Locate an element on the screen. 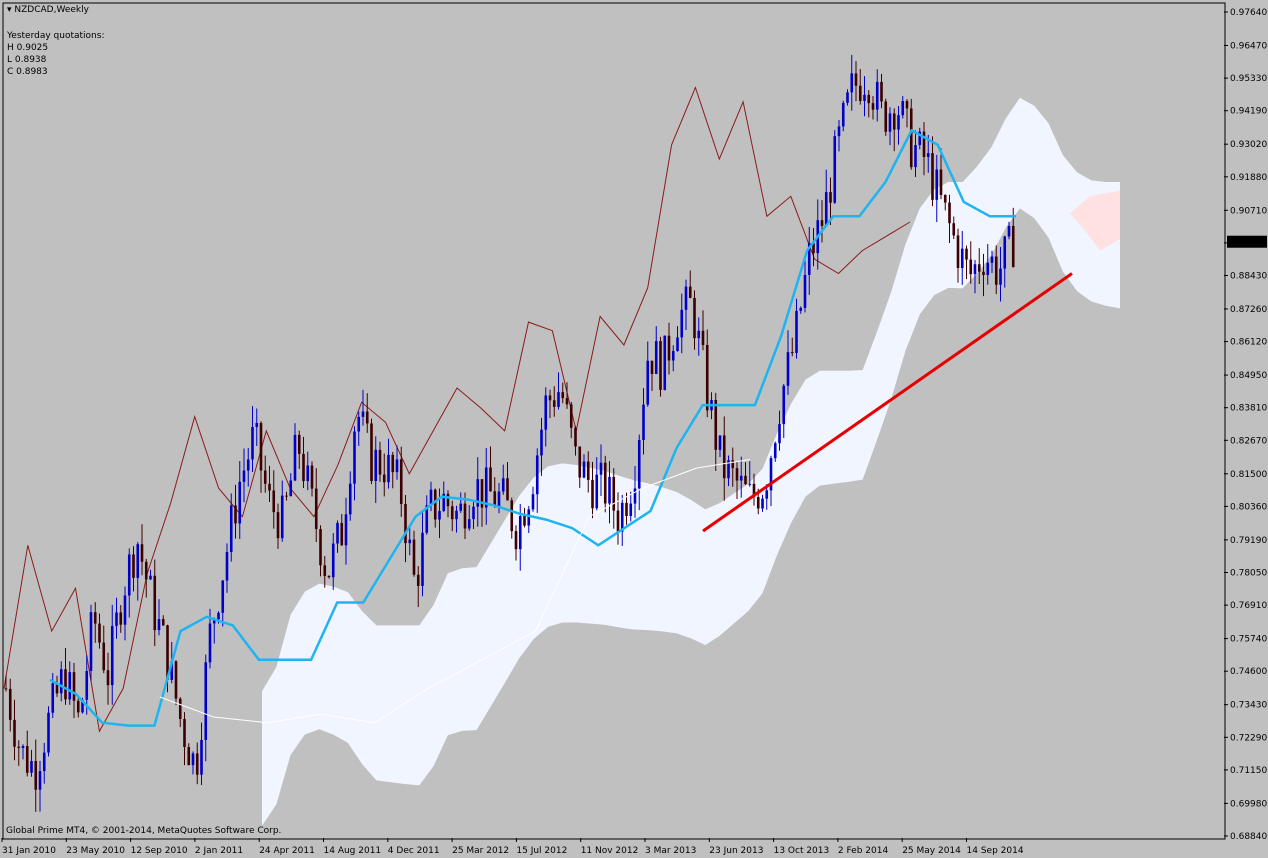  y-tick-label: 0.71150 is located at coordinates (1248, 771).